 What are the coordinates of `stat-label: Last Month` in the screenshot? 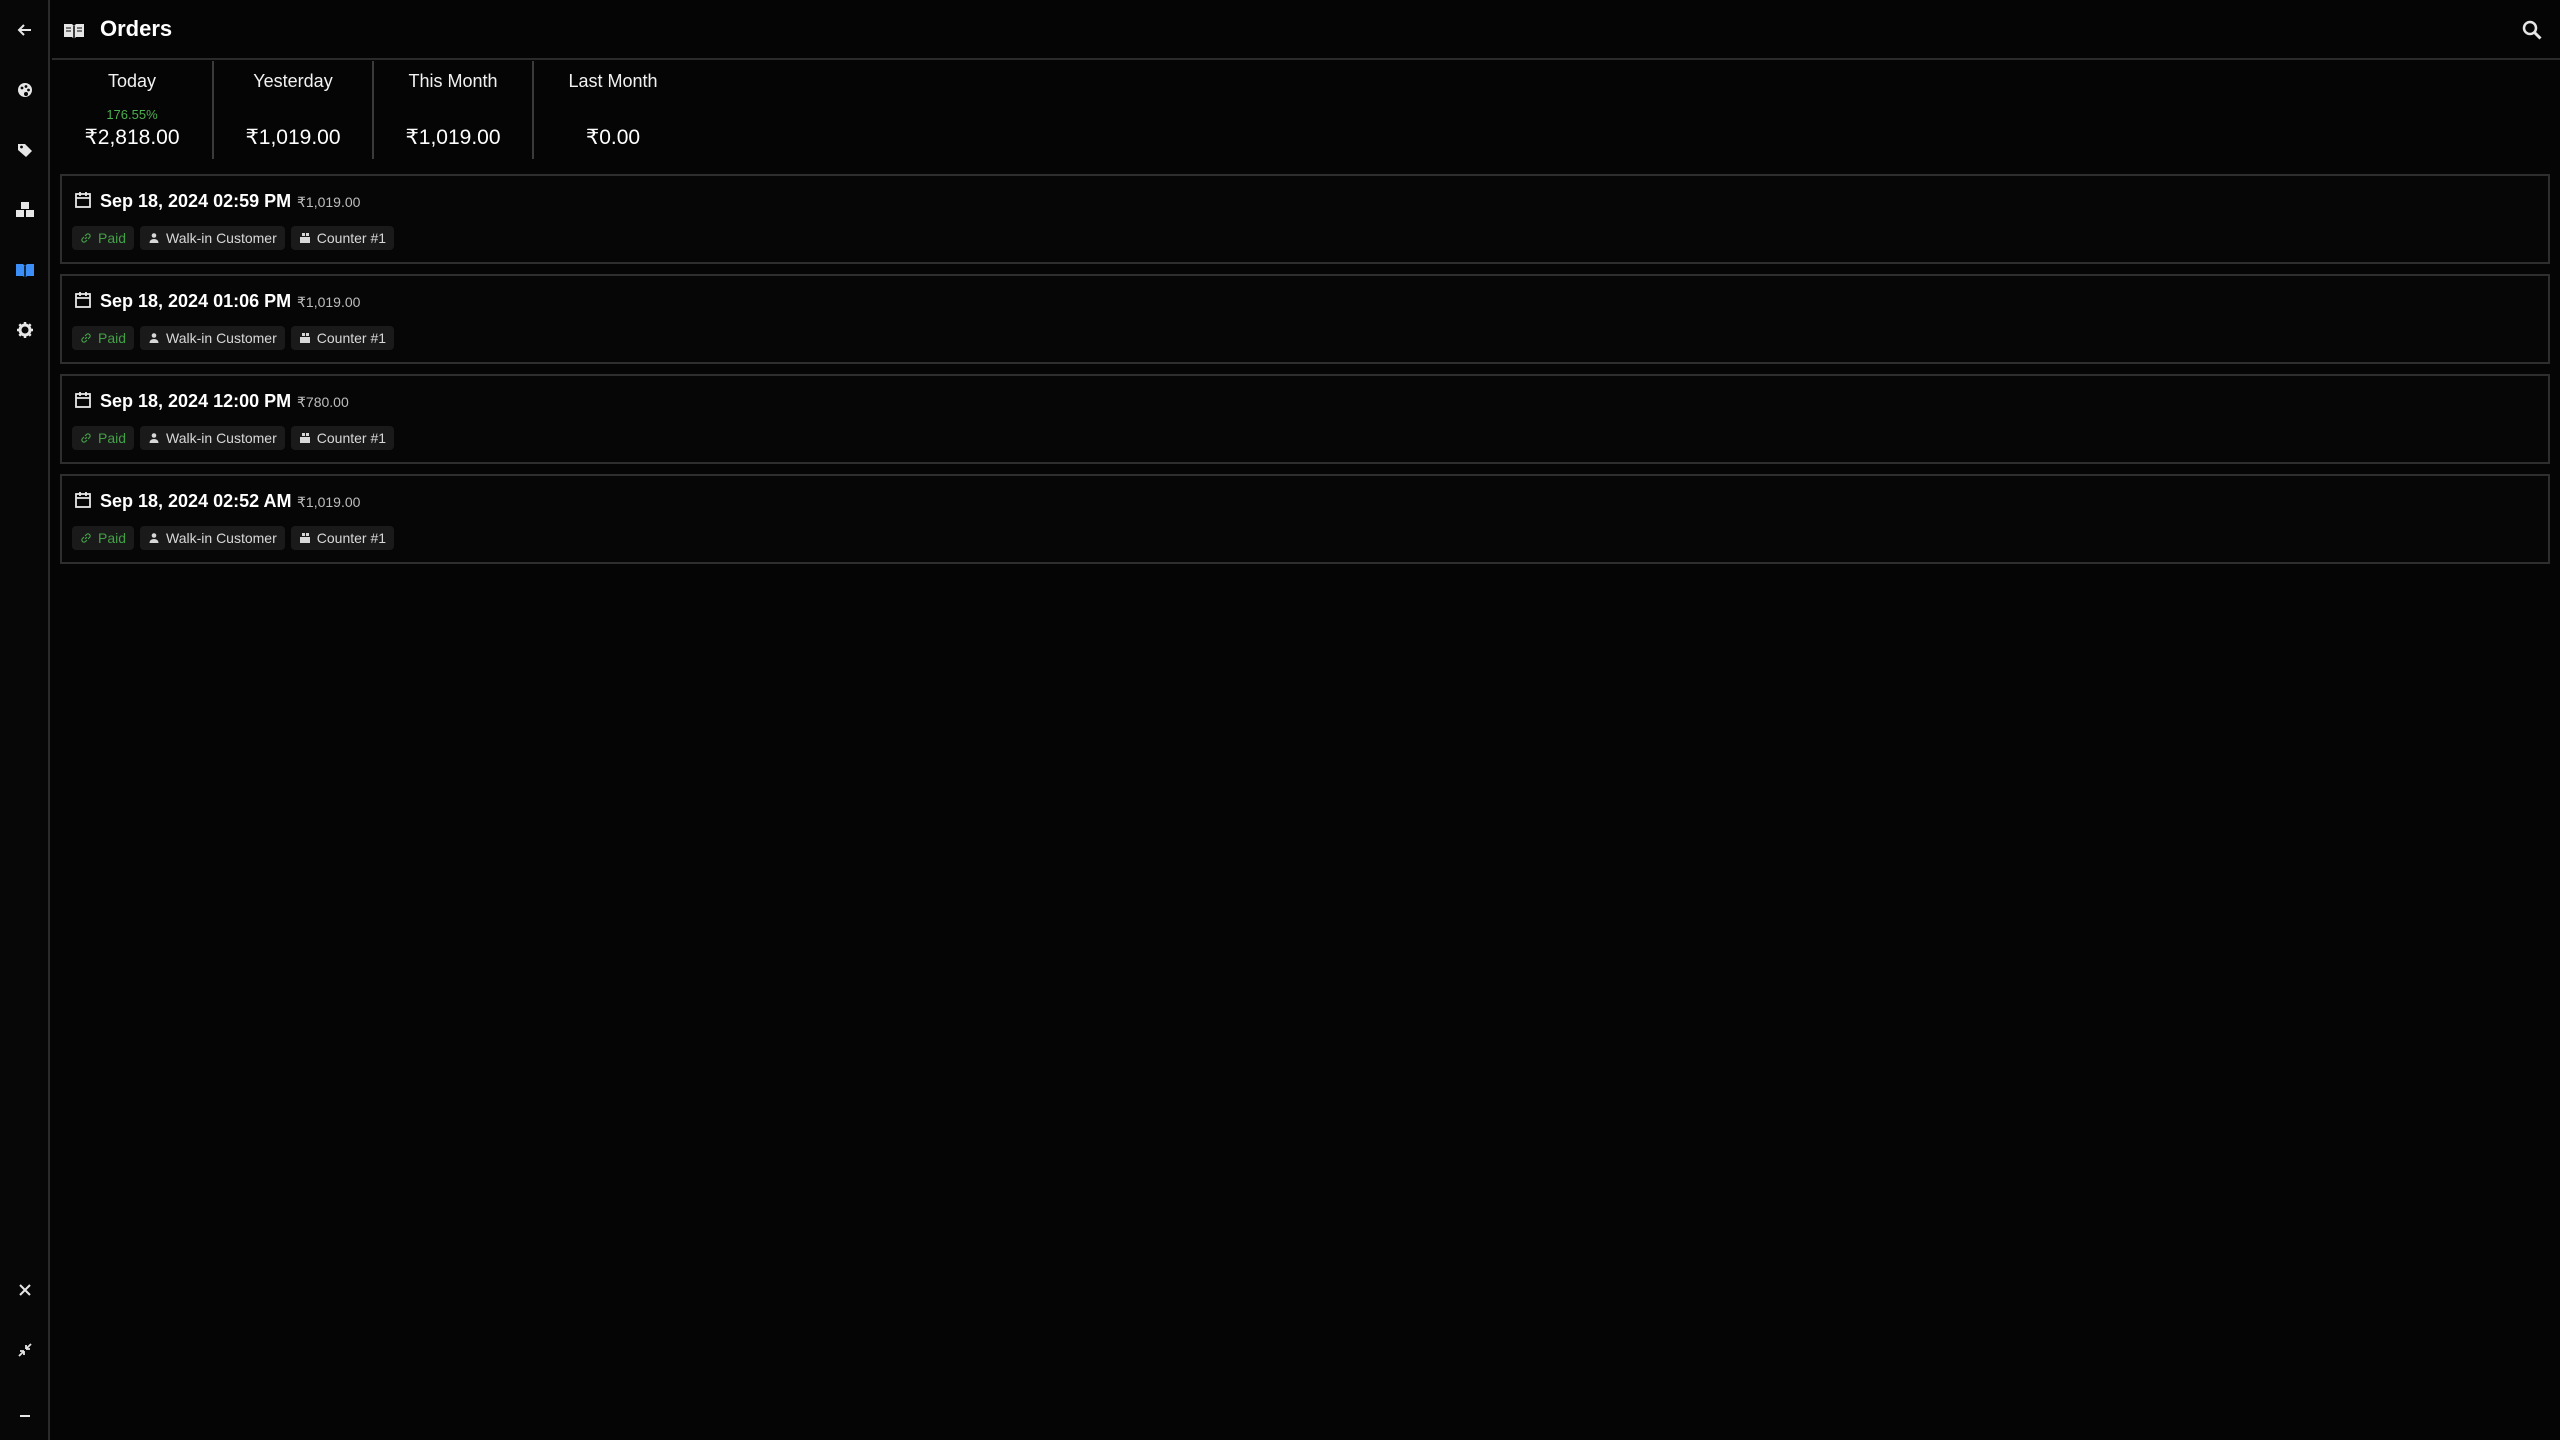 It's located at (613, 81).